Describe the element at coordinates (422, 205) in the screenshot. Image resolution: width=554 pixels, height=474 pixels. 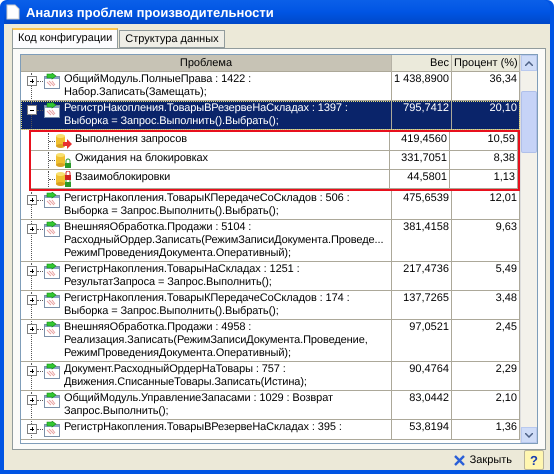
I see `weight-cell: 475,6539` at that location.